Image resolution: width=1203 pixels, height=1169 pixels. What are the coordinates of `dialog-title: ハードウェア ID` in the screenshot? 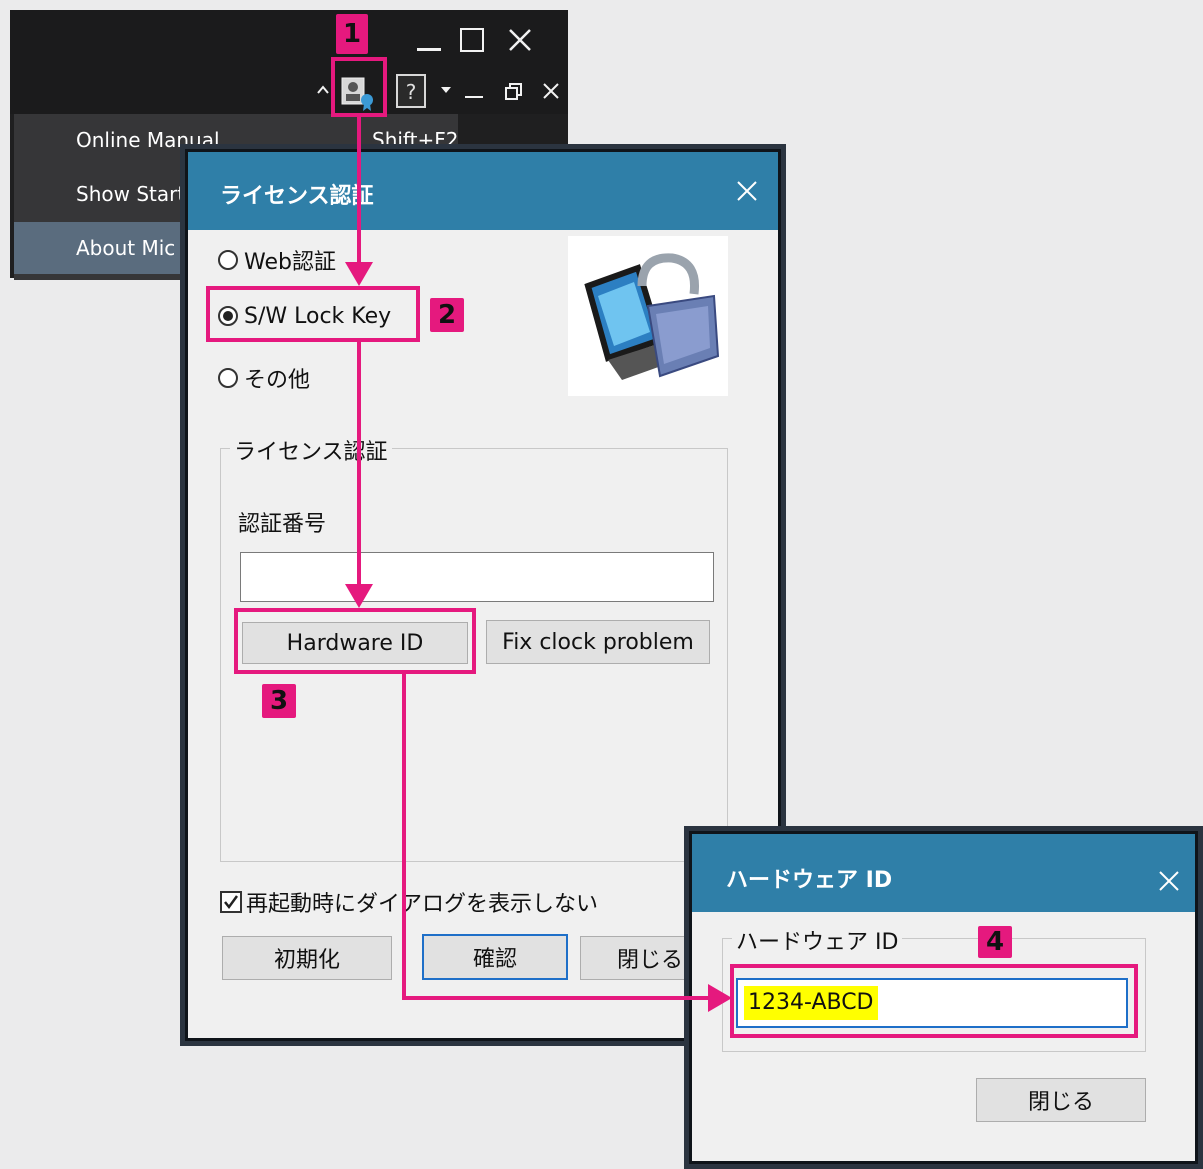 It's located at (809, 880).